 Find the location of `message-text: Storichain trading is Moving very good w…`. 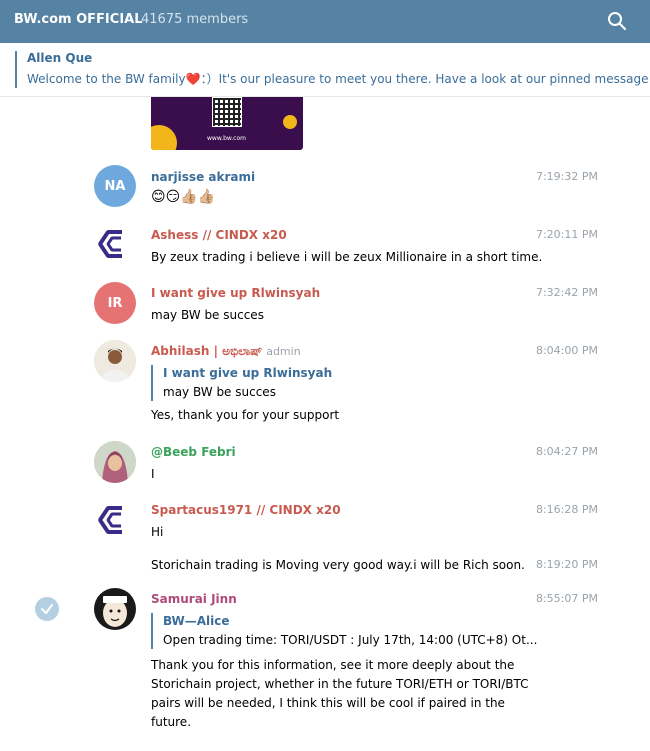

message-text: Storichain trading is Moving very good w… is located at coordinates (338, 565).